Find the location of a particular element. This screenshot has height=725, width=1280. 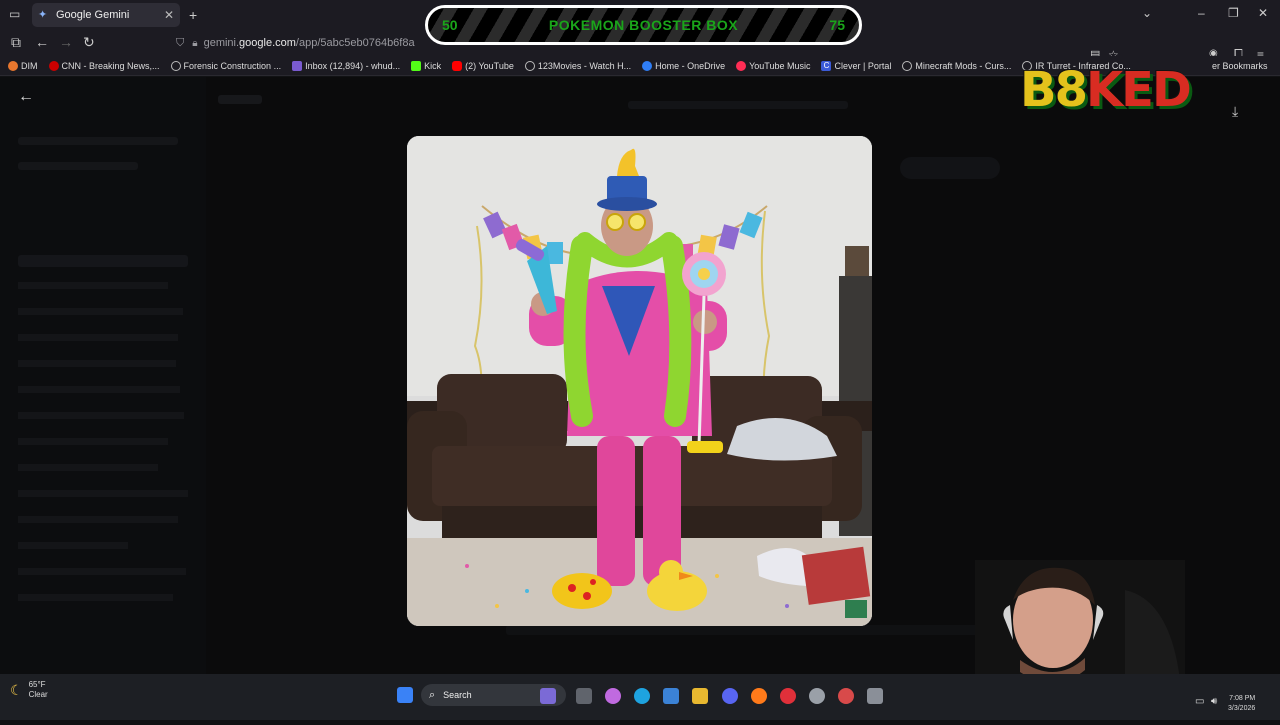

weather-condition: Clear is located at coordinates (38, 694).